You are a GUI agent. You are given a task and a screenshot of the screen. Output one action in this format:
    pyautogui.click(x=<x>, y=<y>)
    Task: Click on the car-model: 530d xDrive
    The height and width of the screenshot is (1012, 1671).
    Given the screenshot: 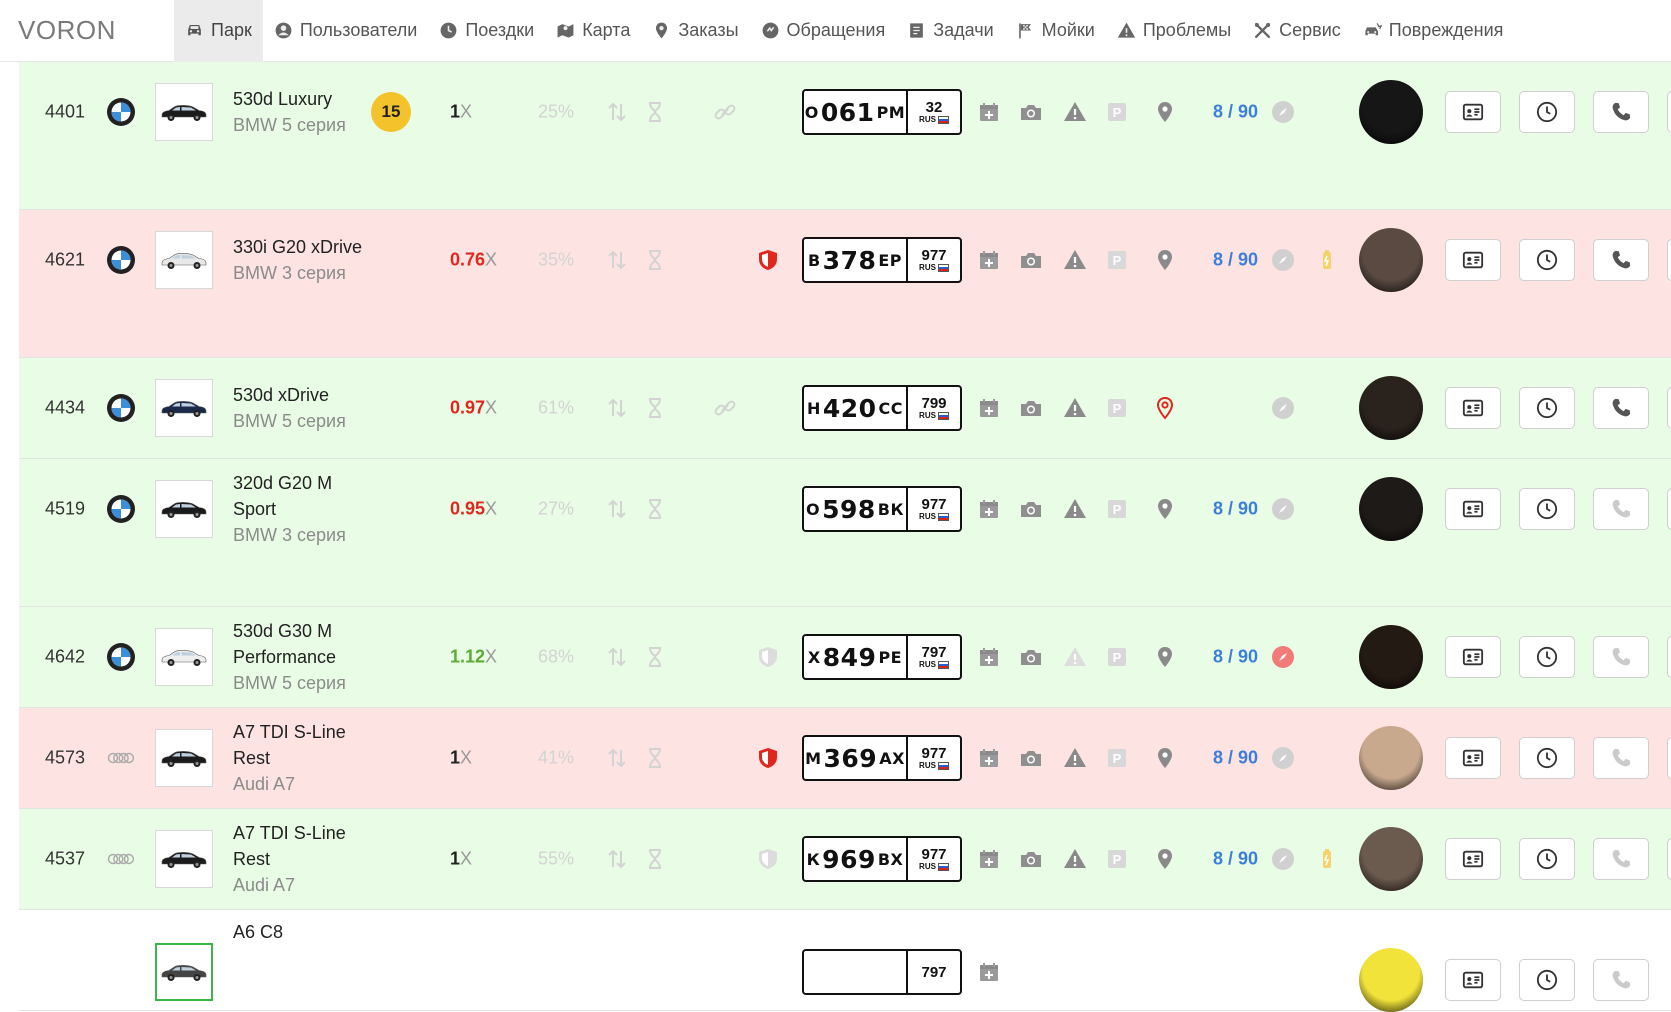 What is the action you would take?
    pyautogui.click(x=298, y=395)
    